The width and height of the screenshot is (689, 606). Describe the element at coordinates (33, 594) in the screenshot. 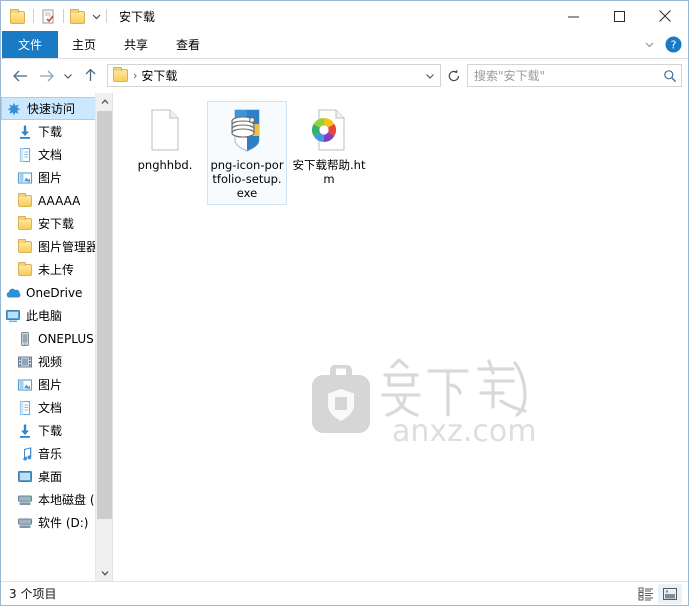

I see `item-count-label: 3 个项目` at that location.